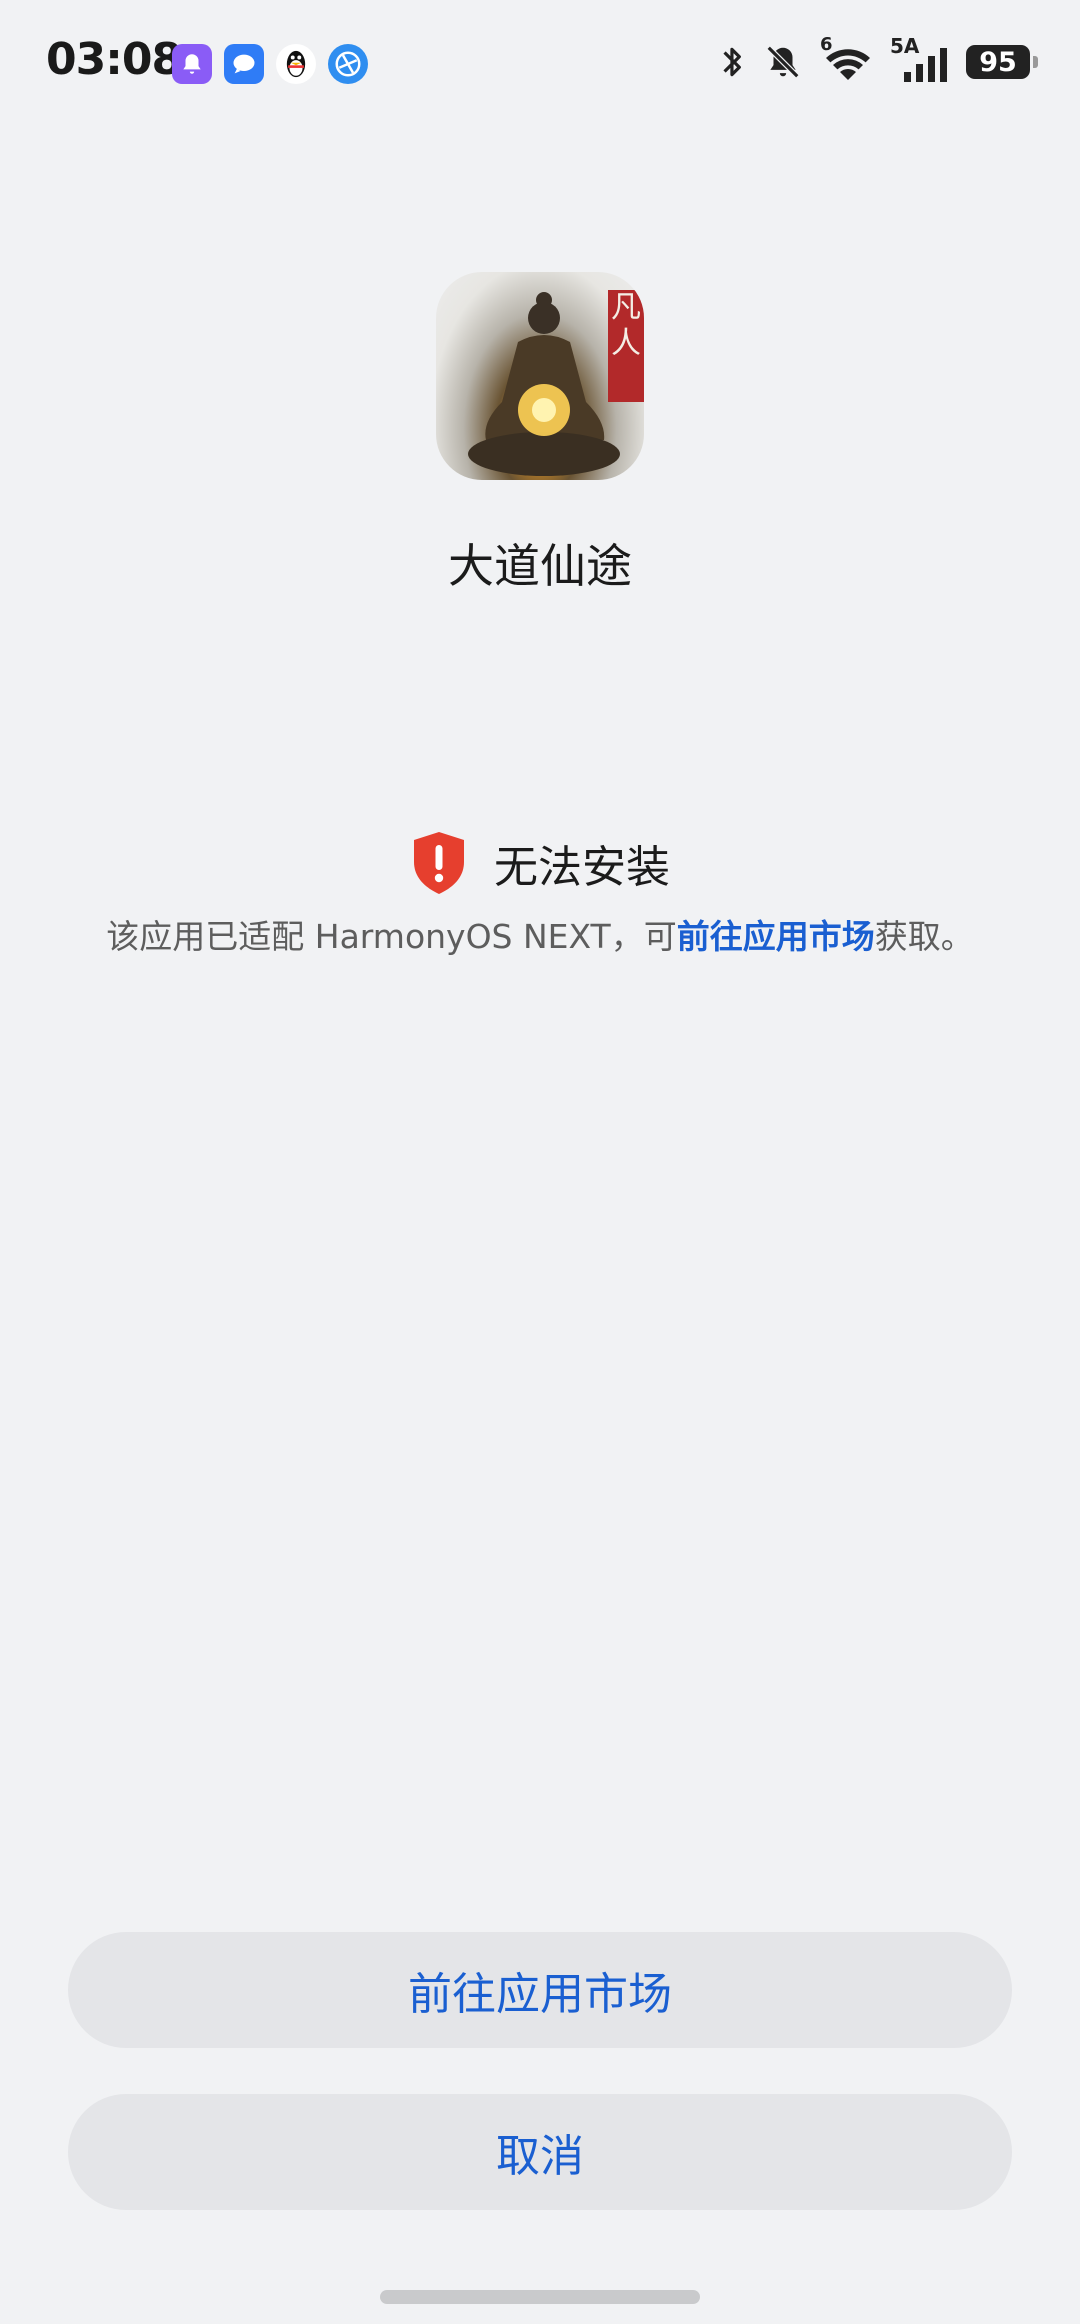  Describe the element at coordinates (540, 65) in the screenshot. I see `status-bar: 03:08 6 5A 95` at that location.